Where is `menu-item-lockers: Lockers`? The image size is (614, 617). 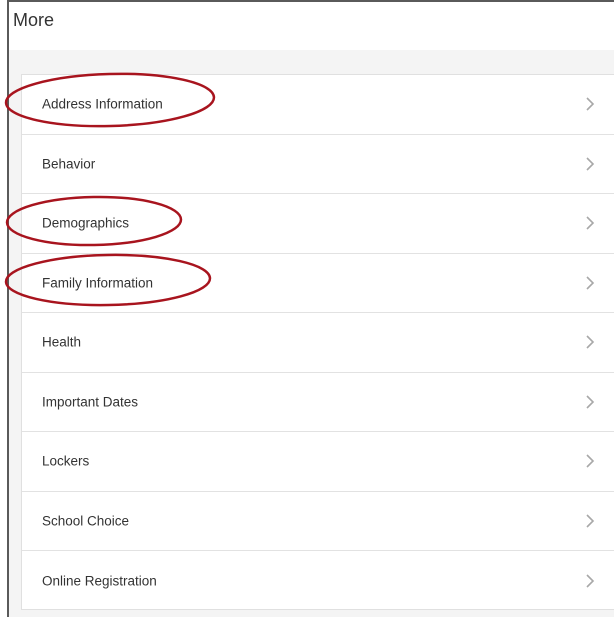 menu-item-lockers: Lockers is located at coordinates (318, 462).